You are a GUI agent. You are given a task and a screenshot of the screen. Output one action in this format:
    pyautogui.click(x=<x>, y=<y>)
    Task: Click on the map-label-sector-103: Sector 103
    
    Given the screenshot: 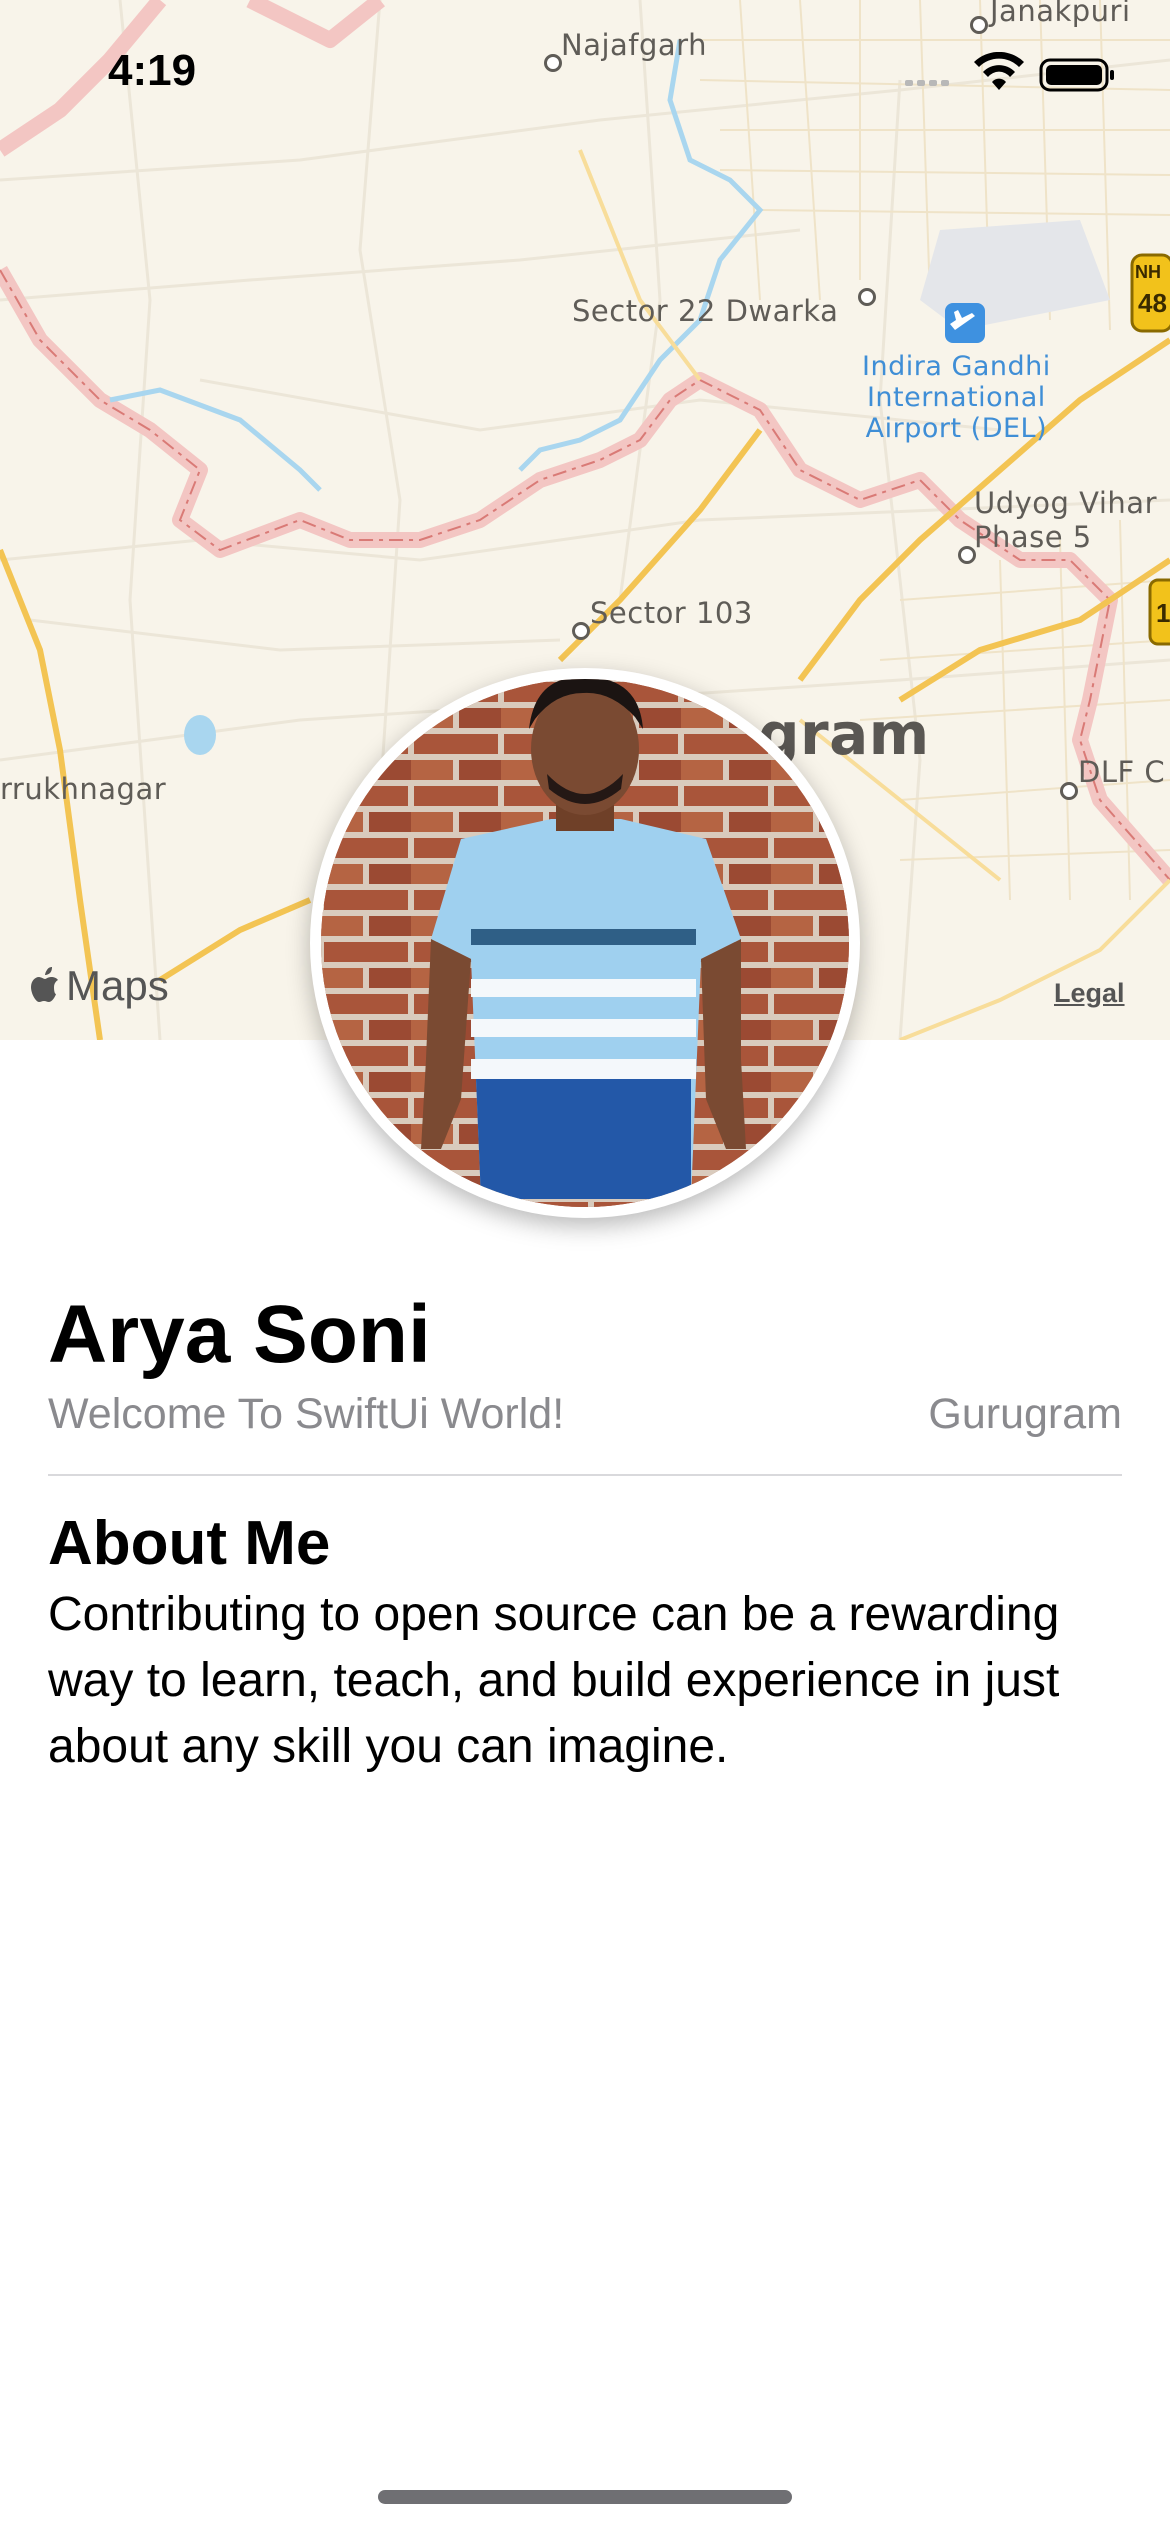 What is the action you would take?
    pyautogui.click(x=671, y=613)
    